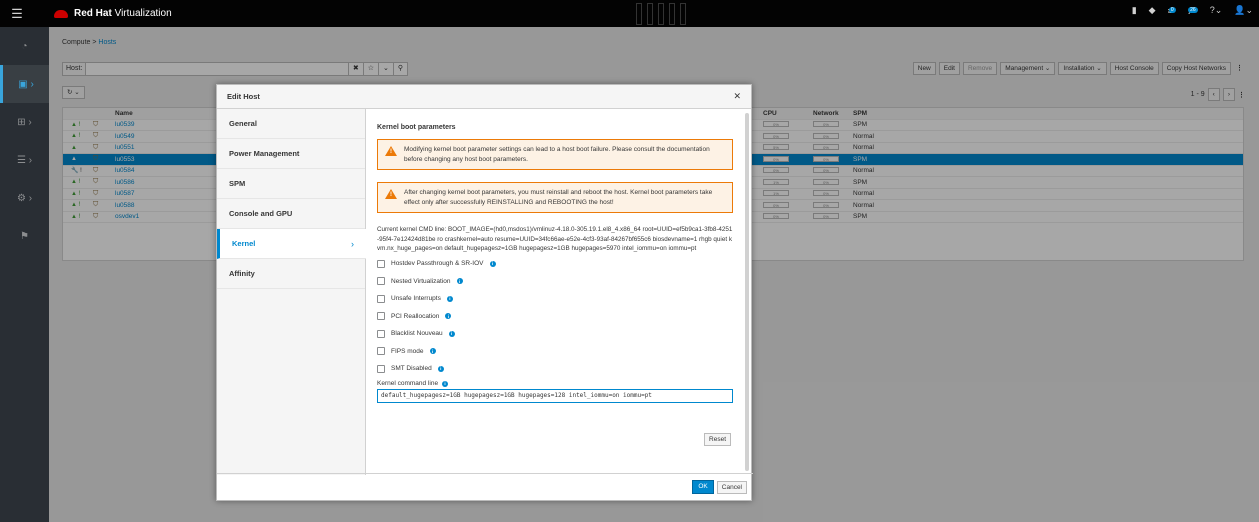  I want to click on admin-icon: ⚙ ›, so click(24, 198).